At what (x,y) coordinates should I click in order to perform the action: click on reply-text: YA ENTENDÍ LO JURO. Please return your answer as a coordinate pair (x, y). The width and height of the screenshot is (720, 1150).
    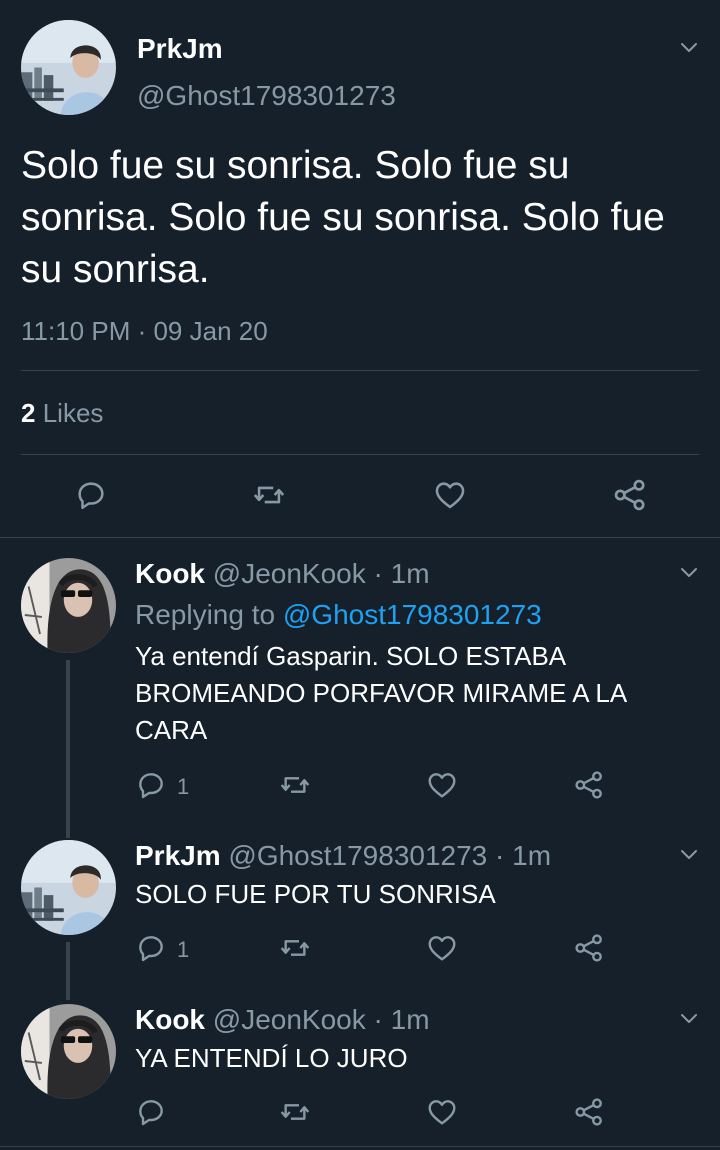
    Looking at the image, I should click on (271, 1058).